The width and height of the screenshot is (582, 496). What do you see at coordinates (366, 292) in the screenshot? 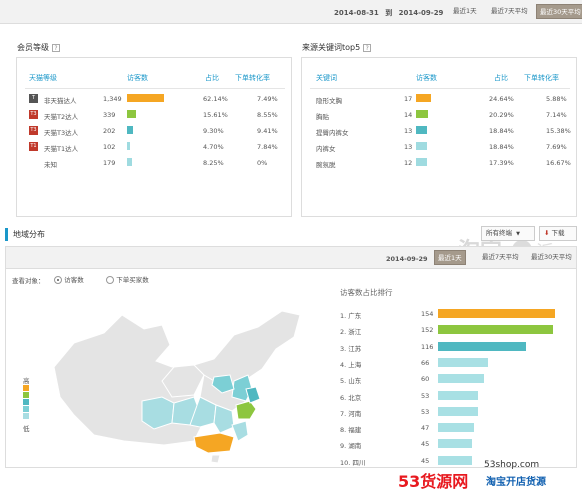
I see `ranking-title: 访客数占比排行` at bounding box center [366, 292].